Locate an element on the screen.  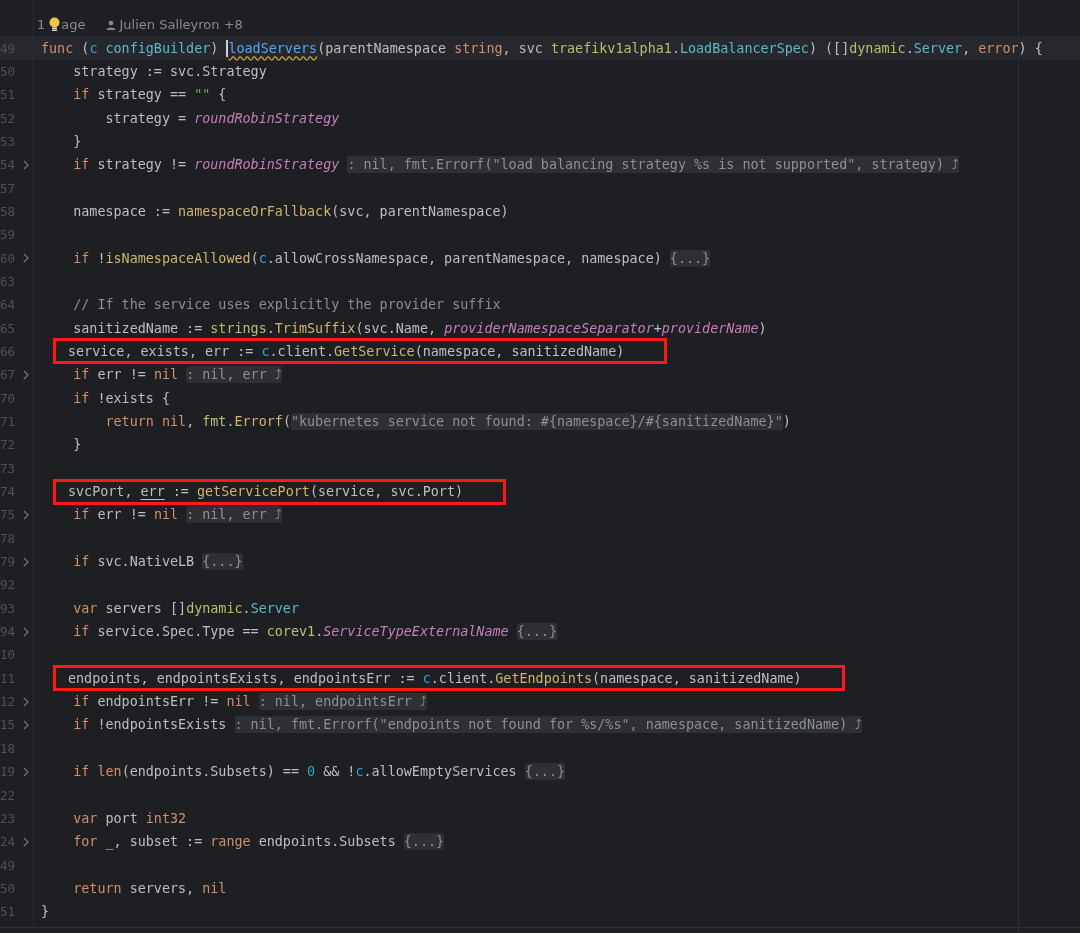
code-text: var port int32 is located at coordinates (129, 818).